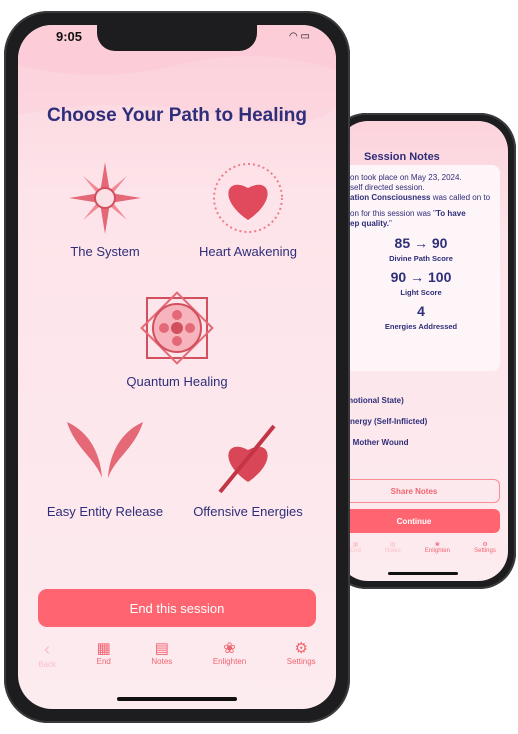 The width and height of the screenshot is (518, 734). Describe the element at coordinates (248, 251) in the screenshot. I see `option-label: Heart Awakening` at that location.